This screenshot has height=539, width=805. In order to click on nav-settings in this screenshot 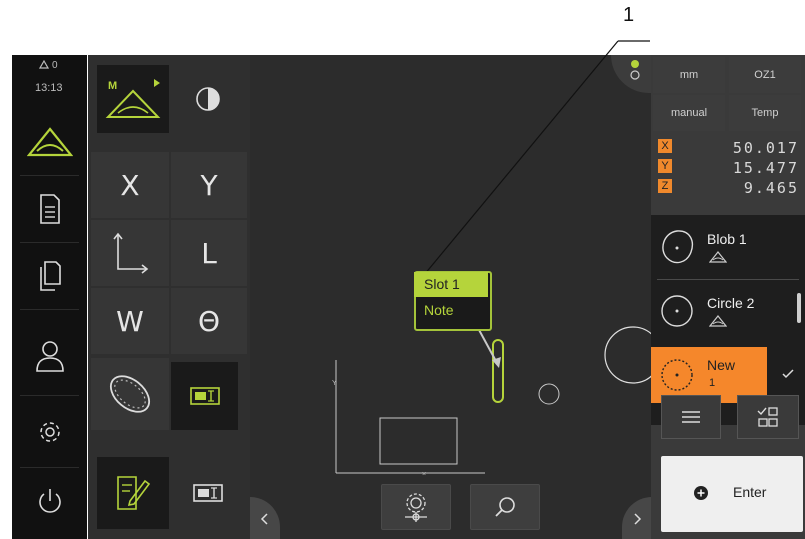, I will do `click(49, 432)`.